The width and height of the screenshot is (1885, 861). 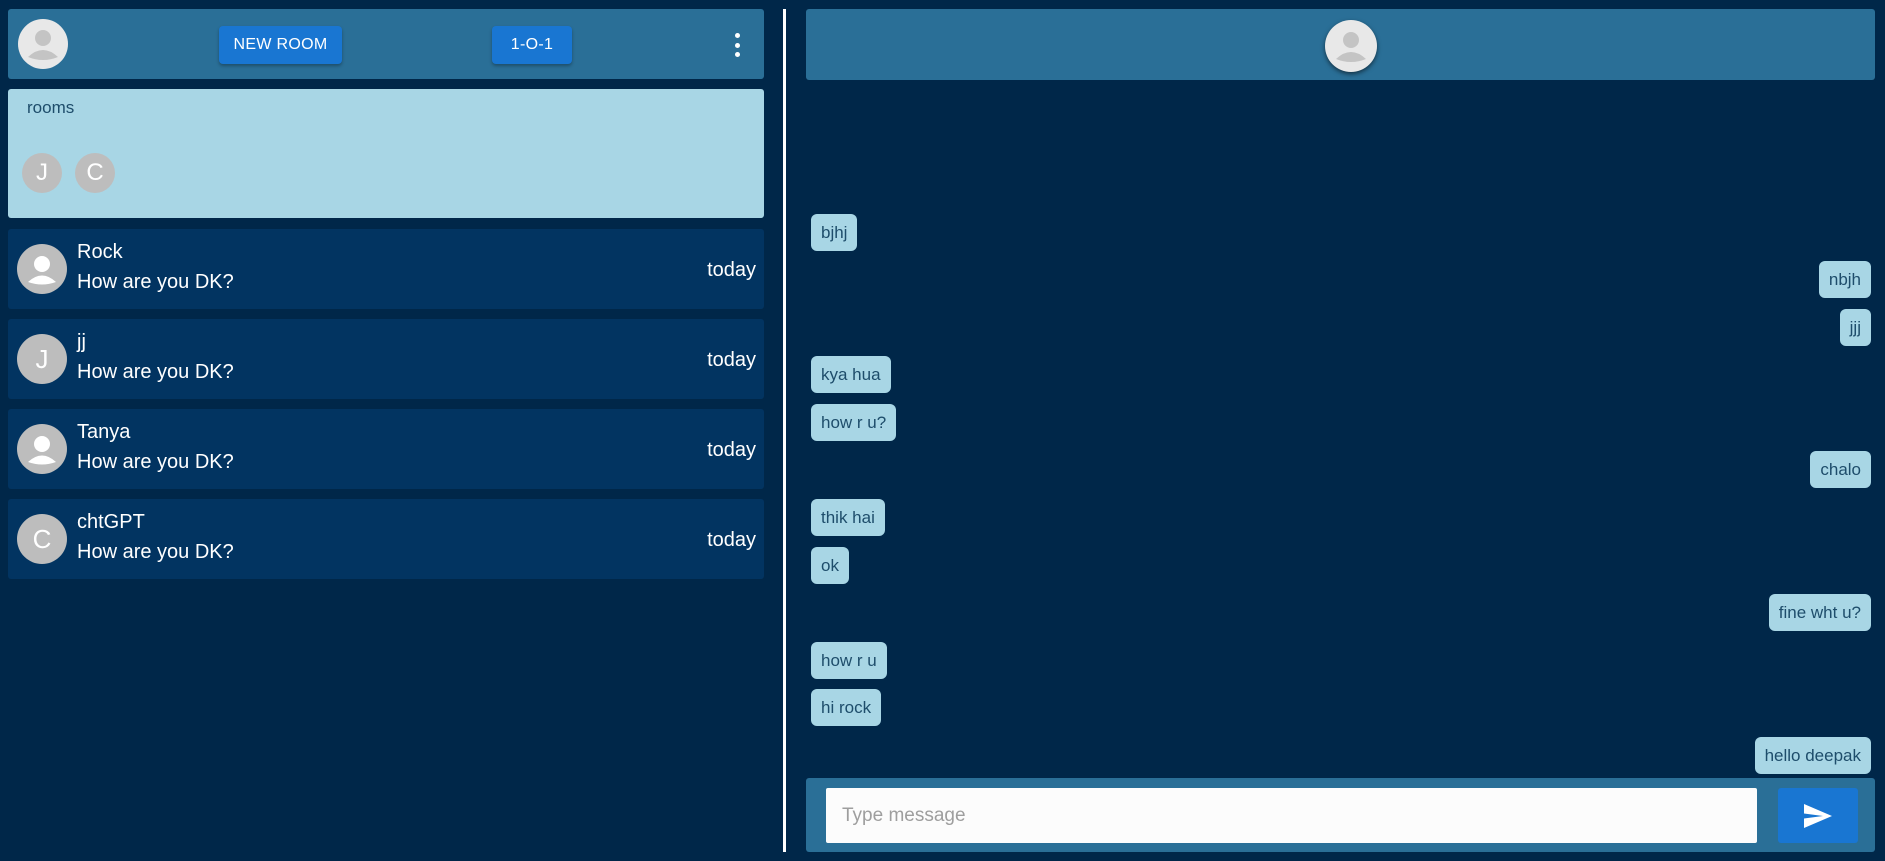 I want to click on room-chip: J, so click(x=42, y=173).